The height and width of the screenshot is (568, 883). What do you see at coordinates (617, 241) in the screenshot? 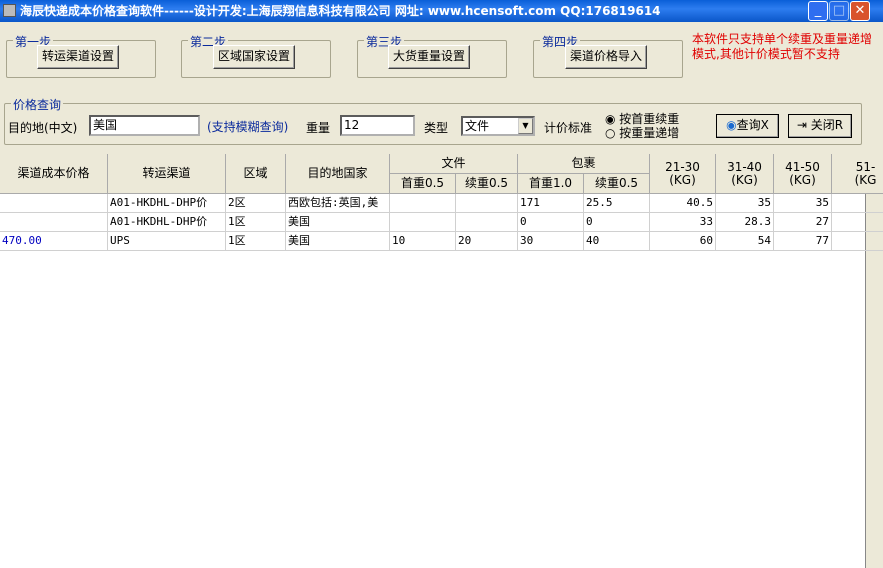
I see `table-cell: 40` at bounding box center [617, 241].